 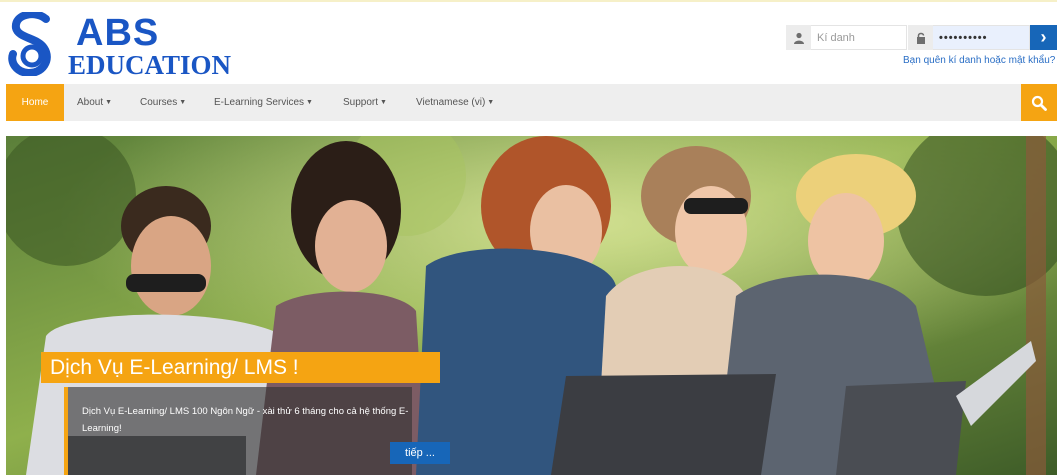 I want to click on nav-item-label: Support, so click(x=361, y=102).